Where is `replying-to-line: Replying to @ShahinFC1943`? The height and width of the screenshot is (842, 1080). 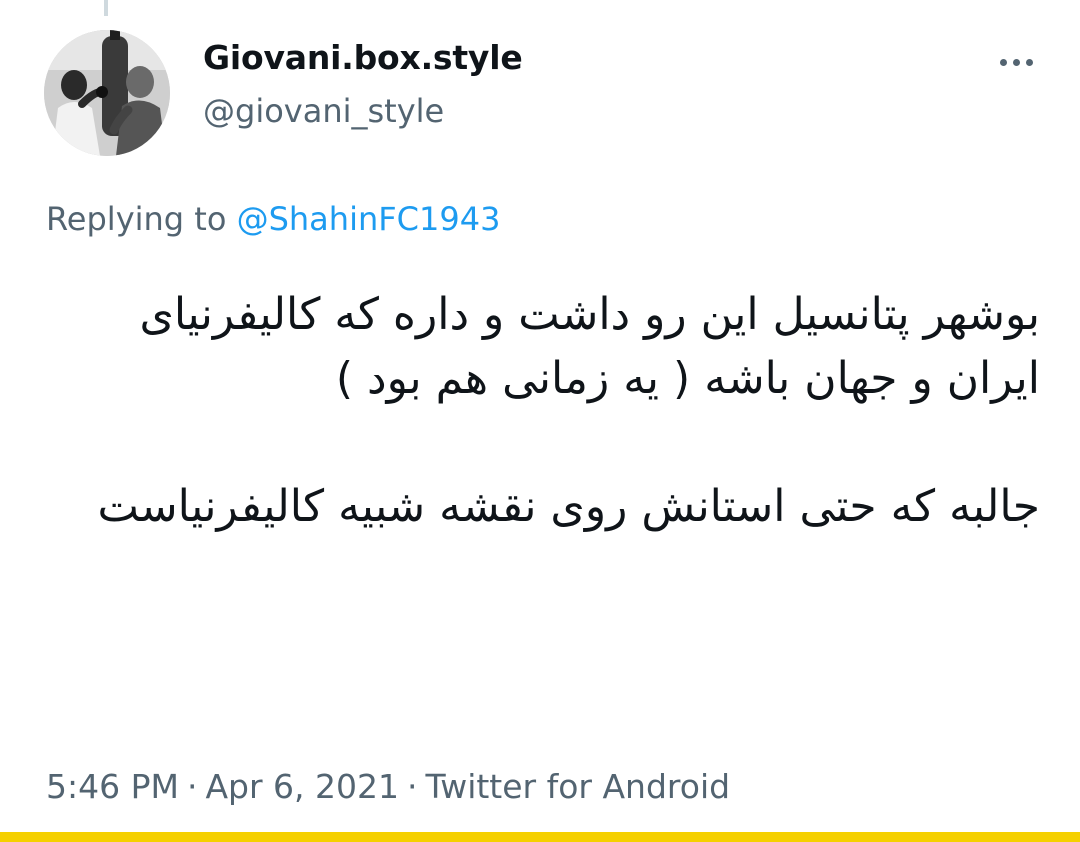 replying-to-line: Replying to @ShahinFC1943 is located at coordinates (273, 219).